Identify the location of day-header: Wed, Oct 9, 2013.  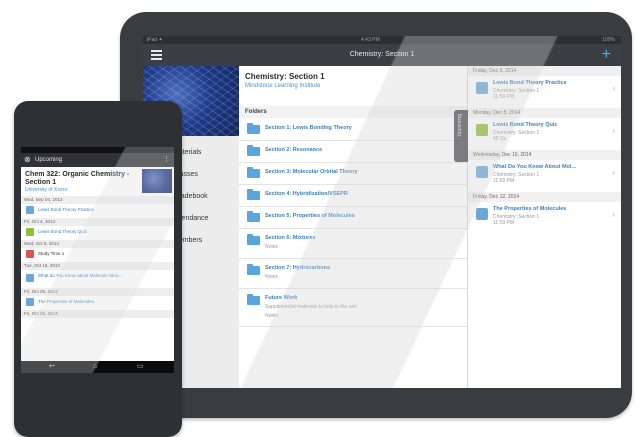
(97, 244).